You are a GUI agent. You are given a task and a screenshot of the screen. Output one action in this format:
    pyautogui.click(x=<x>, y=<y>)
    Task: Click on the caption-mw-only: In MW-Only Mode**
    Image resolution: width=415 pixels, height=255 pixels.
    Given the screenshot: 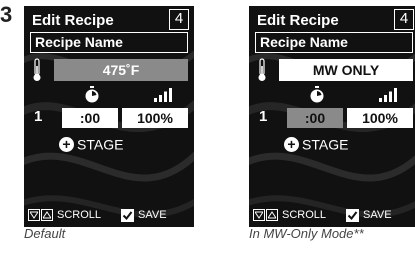 What is the action you would take?
    pyautogui.click(x=306, y=233)
    